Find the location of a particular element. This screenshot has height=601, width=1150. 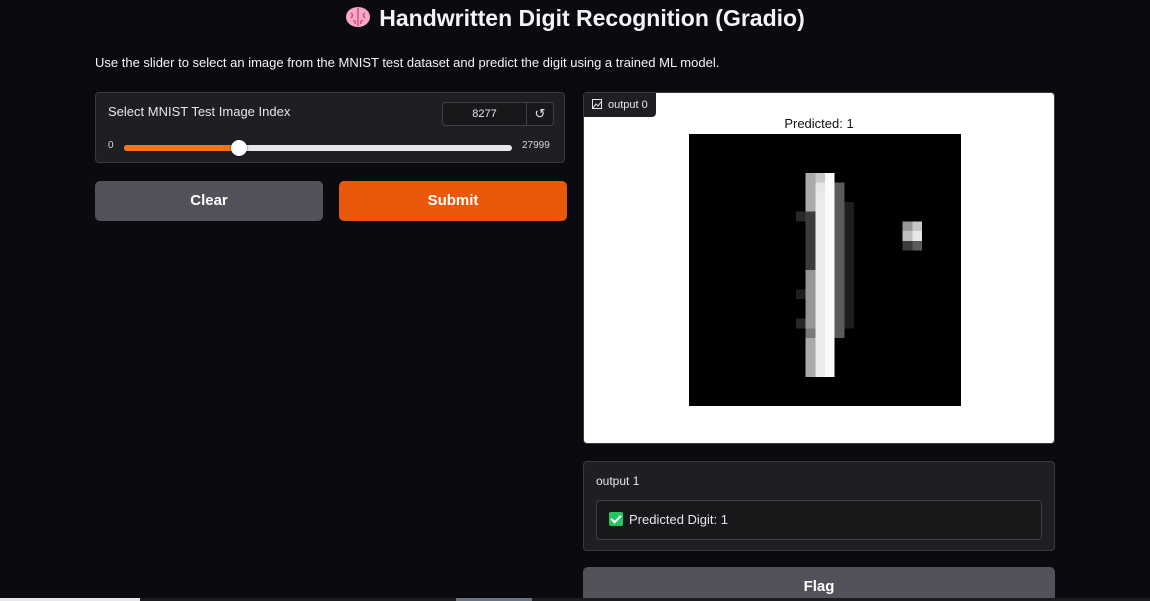

prediction-result-text: Predicted Digit: 1 is located at coordinates (678, 519).